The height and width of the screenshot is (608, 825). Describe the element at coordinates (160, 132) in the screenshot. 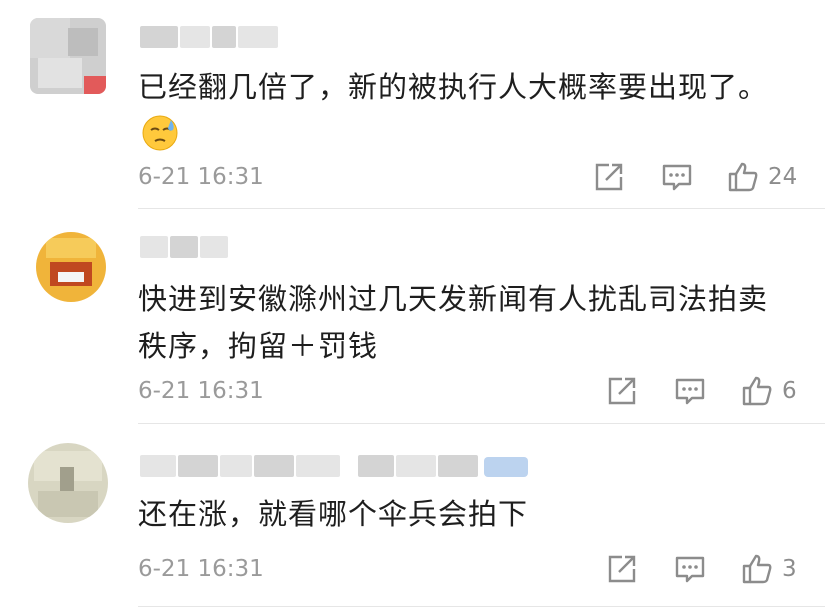

I see `sweat-face-emoji` at that location.